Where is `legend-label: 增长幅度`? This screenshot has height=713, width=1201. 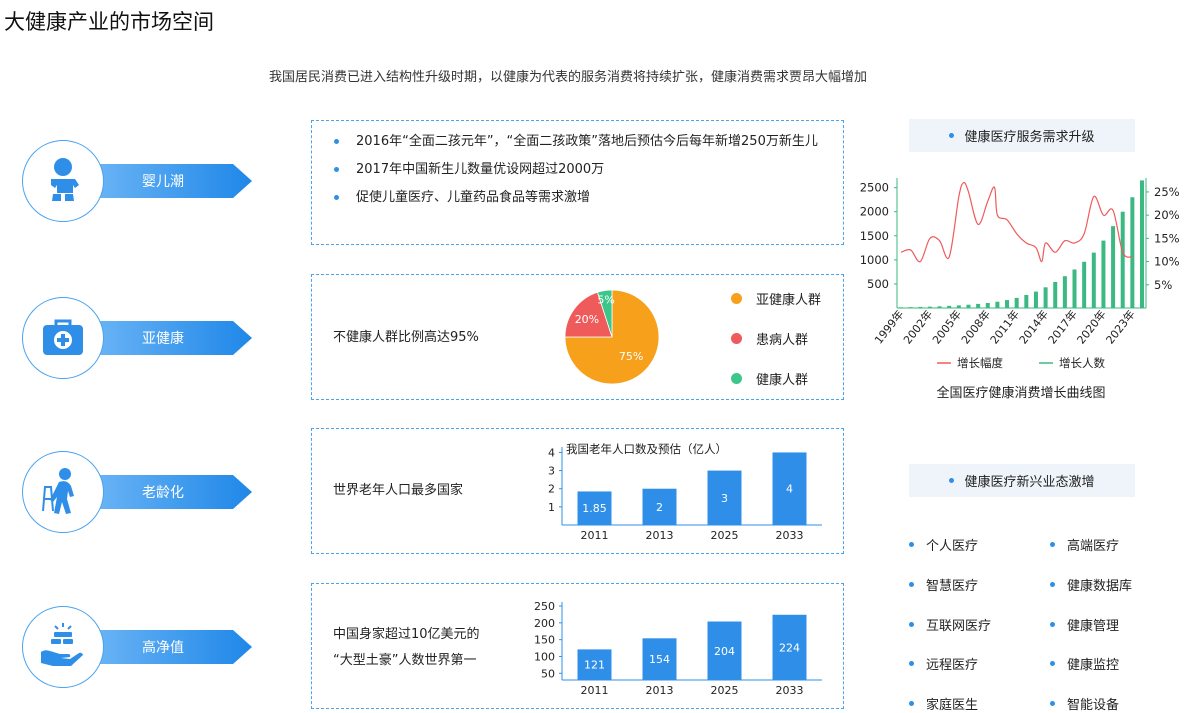 legend-label: 增长幅度 is located at coordinates (980, 363).